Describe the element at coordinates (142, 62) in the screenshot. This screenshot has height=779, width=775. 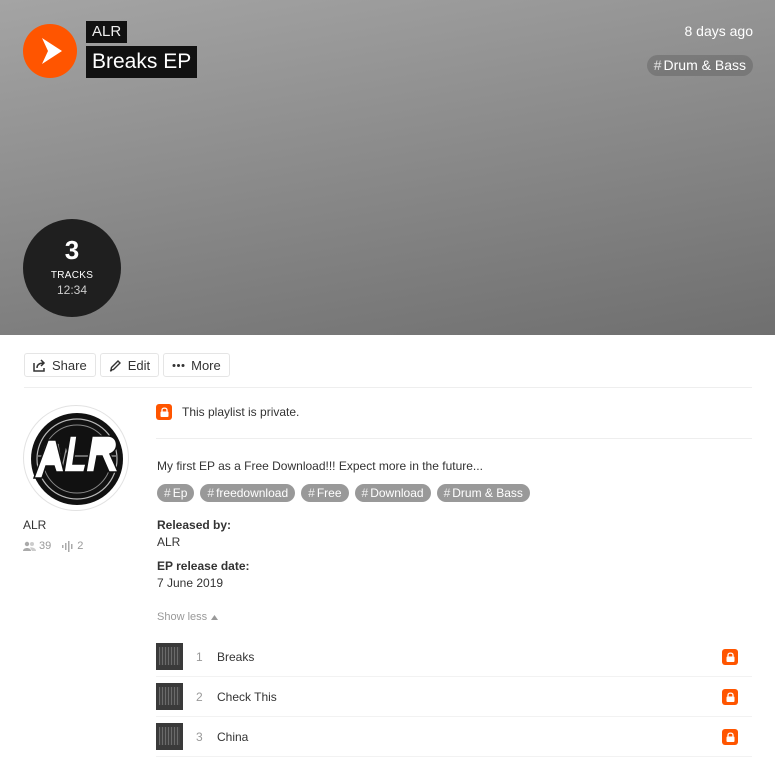
I see `playlist-title: Breaks EP` at that location.